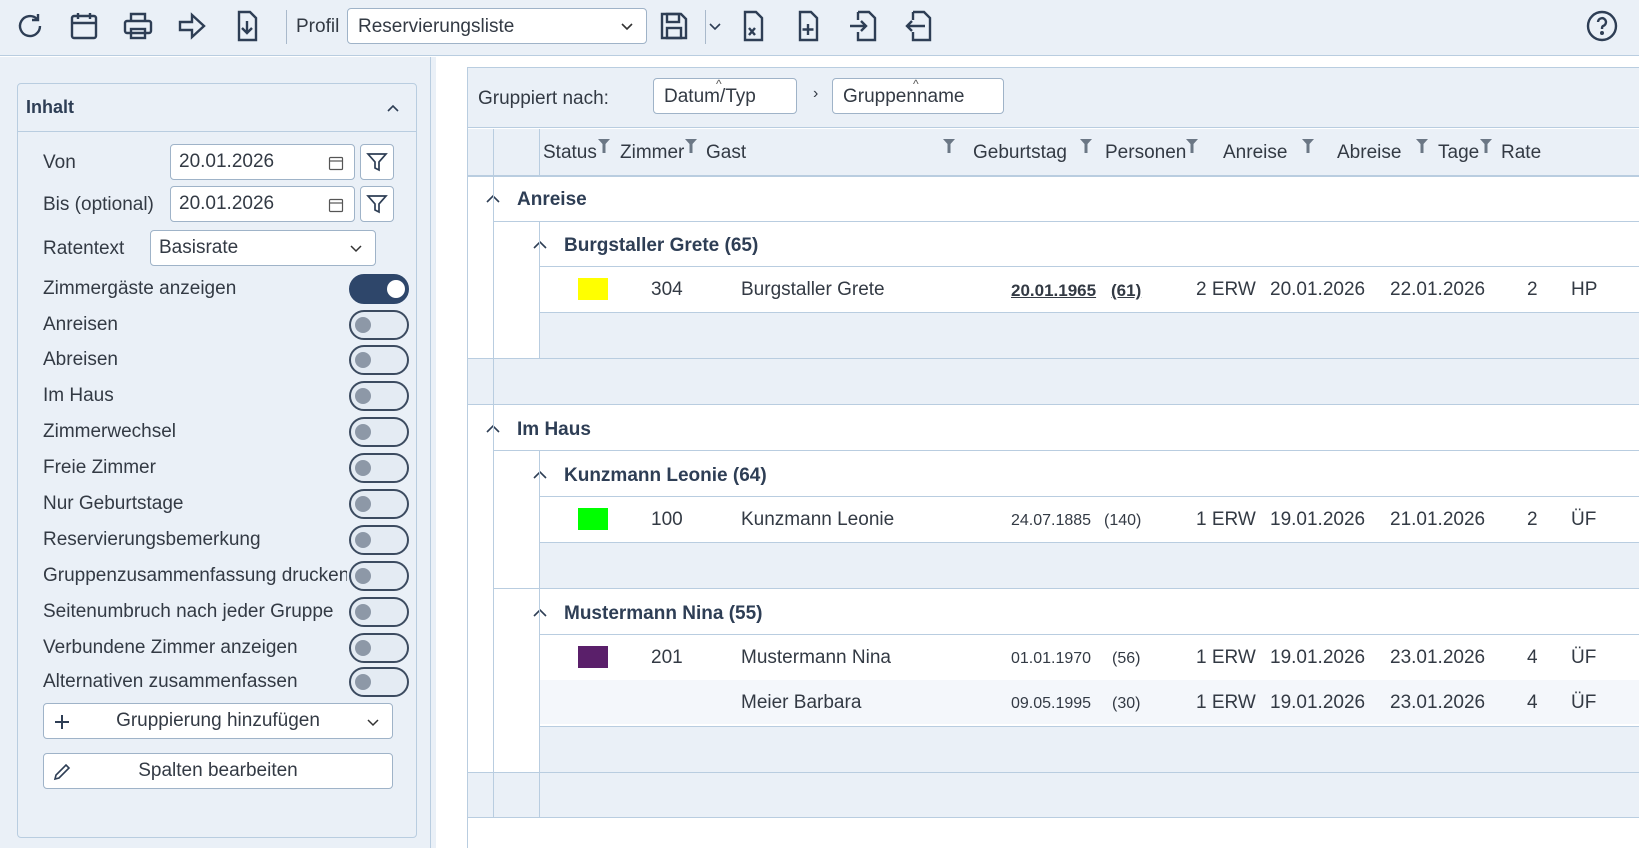 The width and height of the screenshot is (1639, 848). Describe the element at coordinates (813, 289) in the screenshot. I see `guest-name: Burgstaller Grete` at that location.